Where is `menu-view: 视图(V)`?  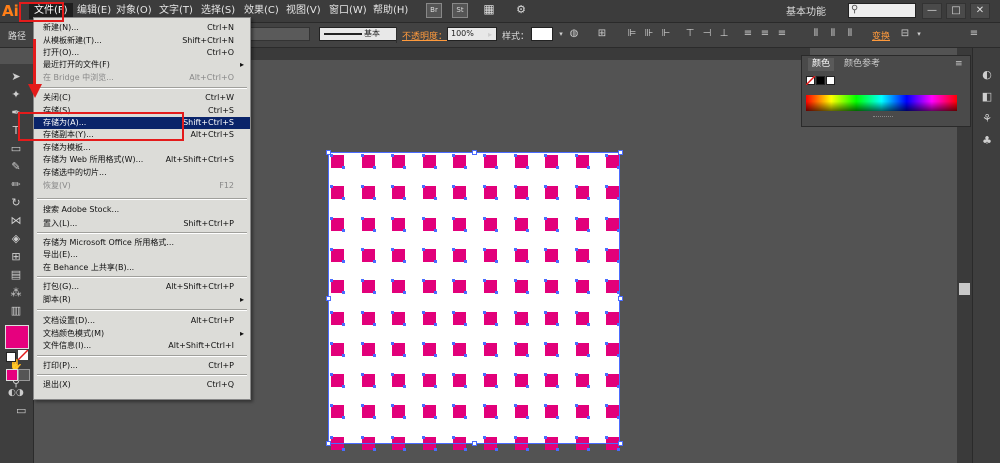
menu-view: 视图(V) is located at coordinates (303, 11).